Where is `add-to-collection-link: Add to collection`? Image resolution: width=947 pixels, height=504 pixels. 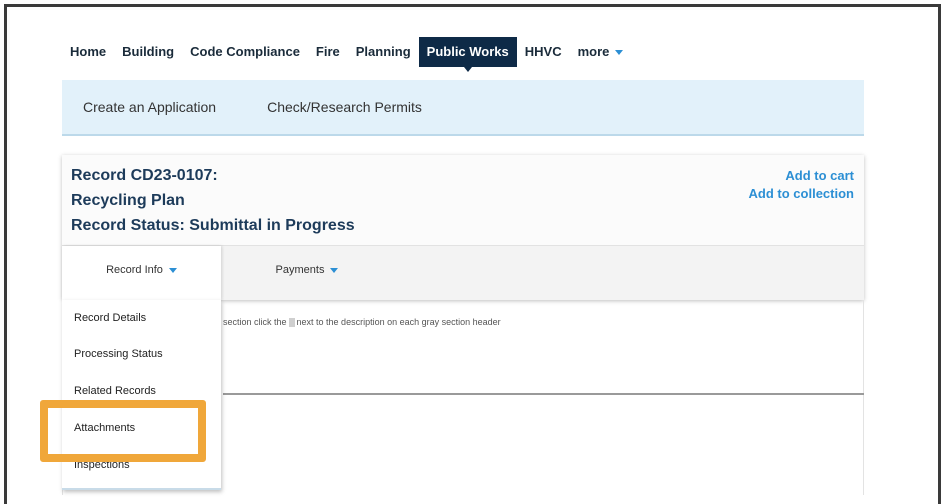
add-to-collection-link: Add to collection is located at coordinates (801, 193).